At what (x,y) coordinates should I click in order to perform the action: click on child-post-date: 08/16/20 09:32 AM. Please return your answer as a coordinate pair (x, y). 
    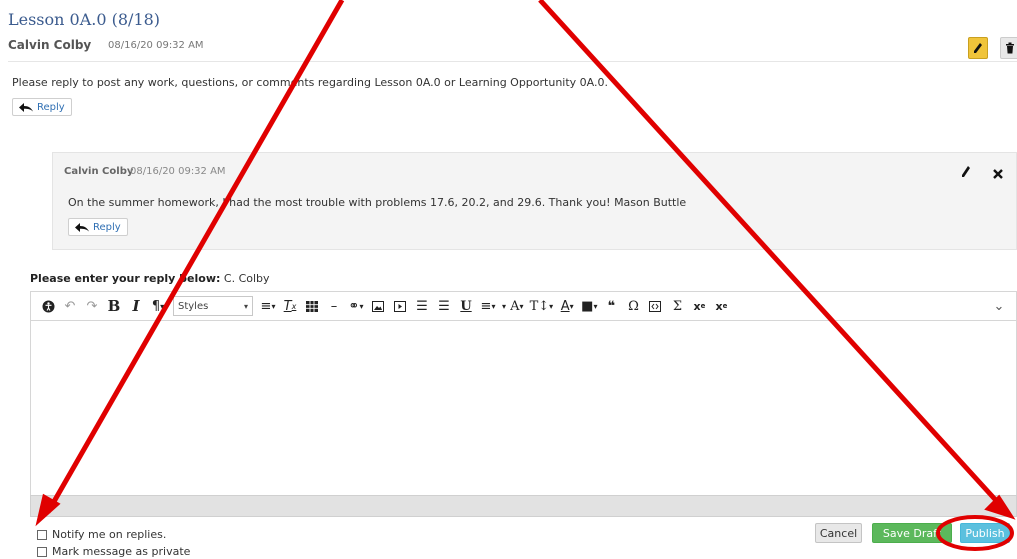
    Looking at the image, I should click on (178, 171).